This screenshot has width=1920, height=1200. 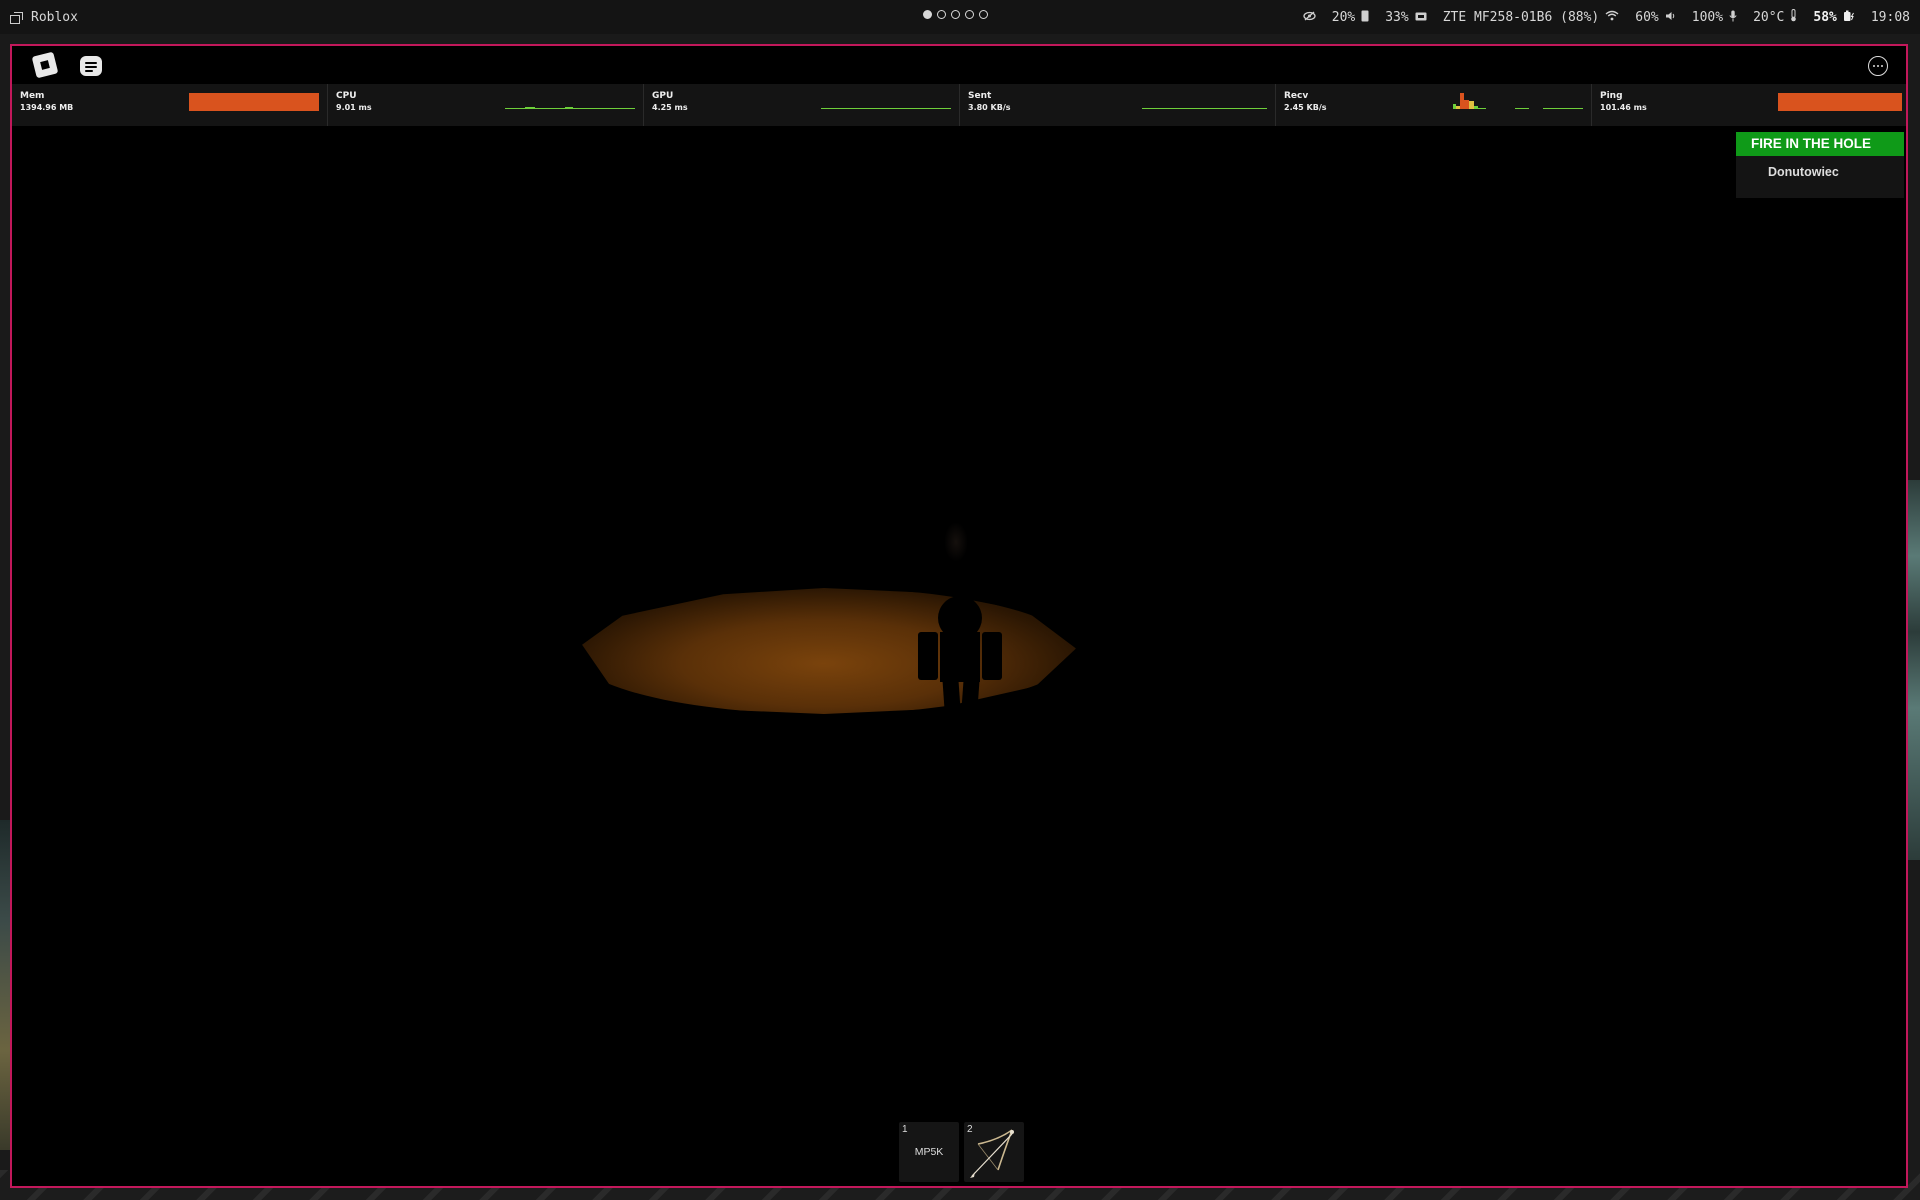 I want to click on slot-item-name: MP5K, so click(x=929, y=1152).